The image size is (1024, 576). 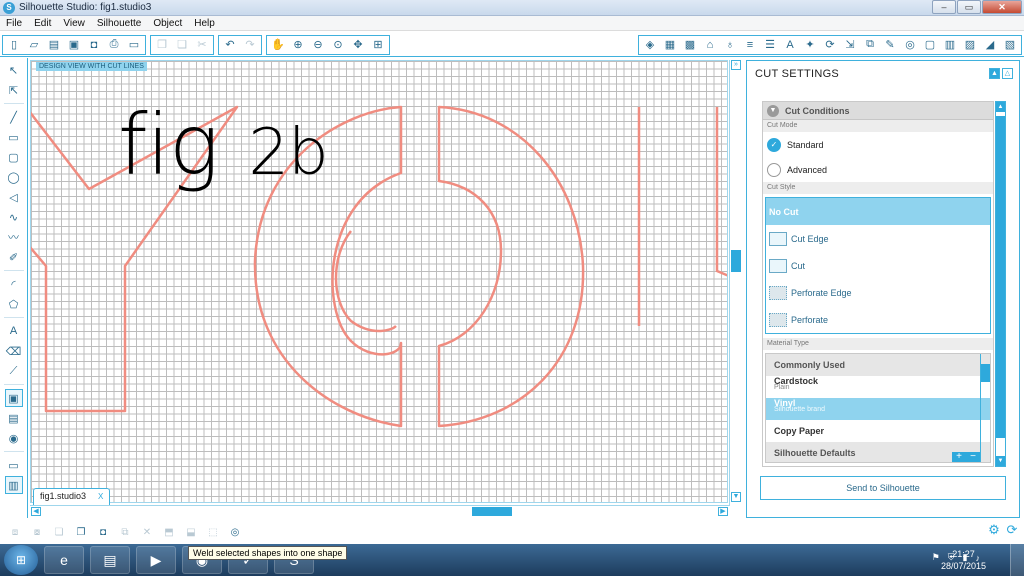 What do you see at coordinates (278, 45) in the screenshot?
I see `pan-hand-icon: ✋` at bounding box center [278, 45].